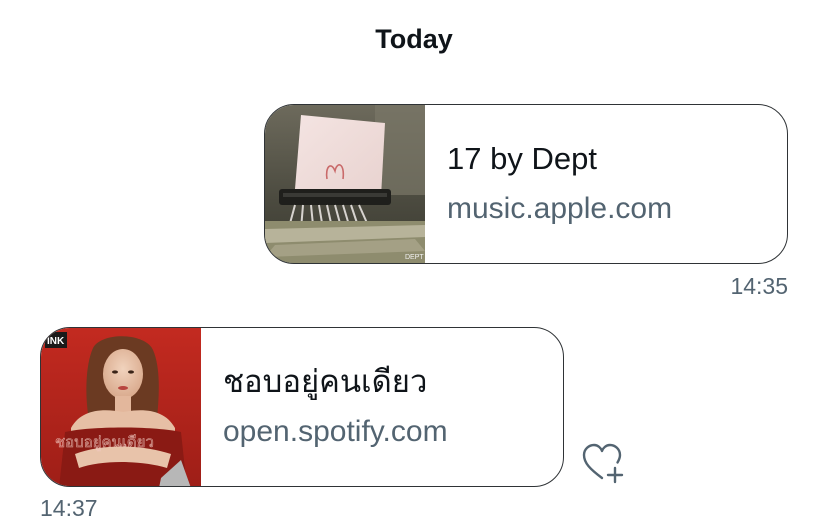 The image size is (828, 532). What do you see at coordinates (56, 341) in the screenshot?
I see `svg-text: INK` at bounding box center [56, 341].